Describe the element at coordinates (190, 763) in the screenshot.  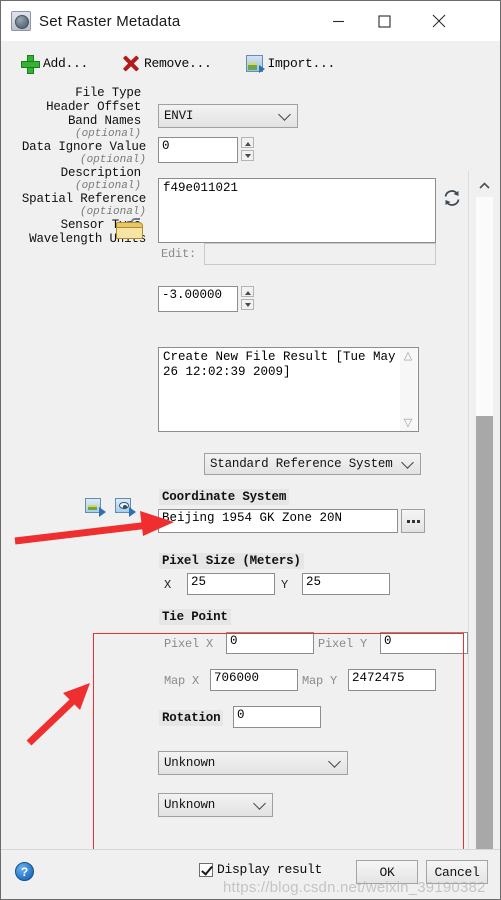
I see `sensor-type-value: Unknown` at that location.